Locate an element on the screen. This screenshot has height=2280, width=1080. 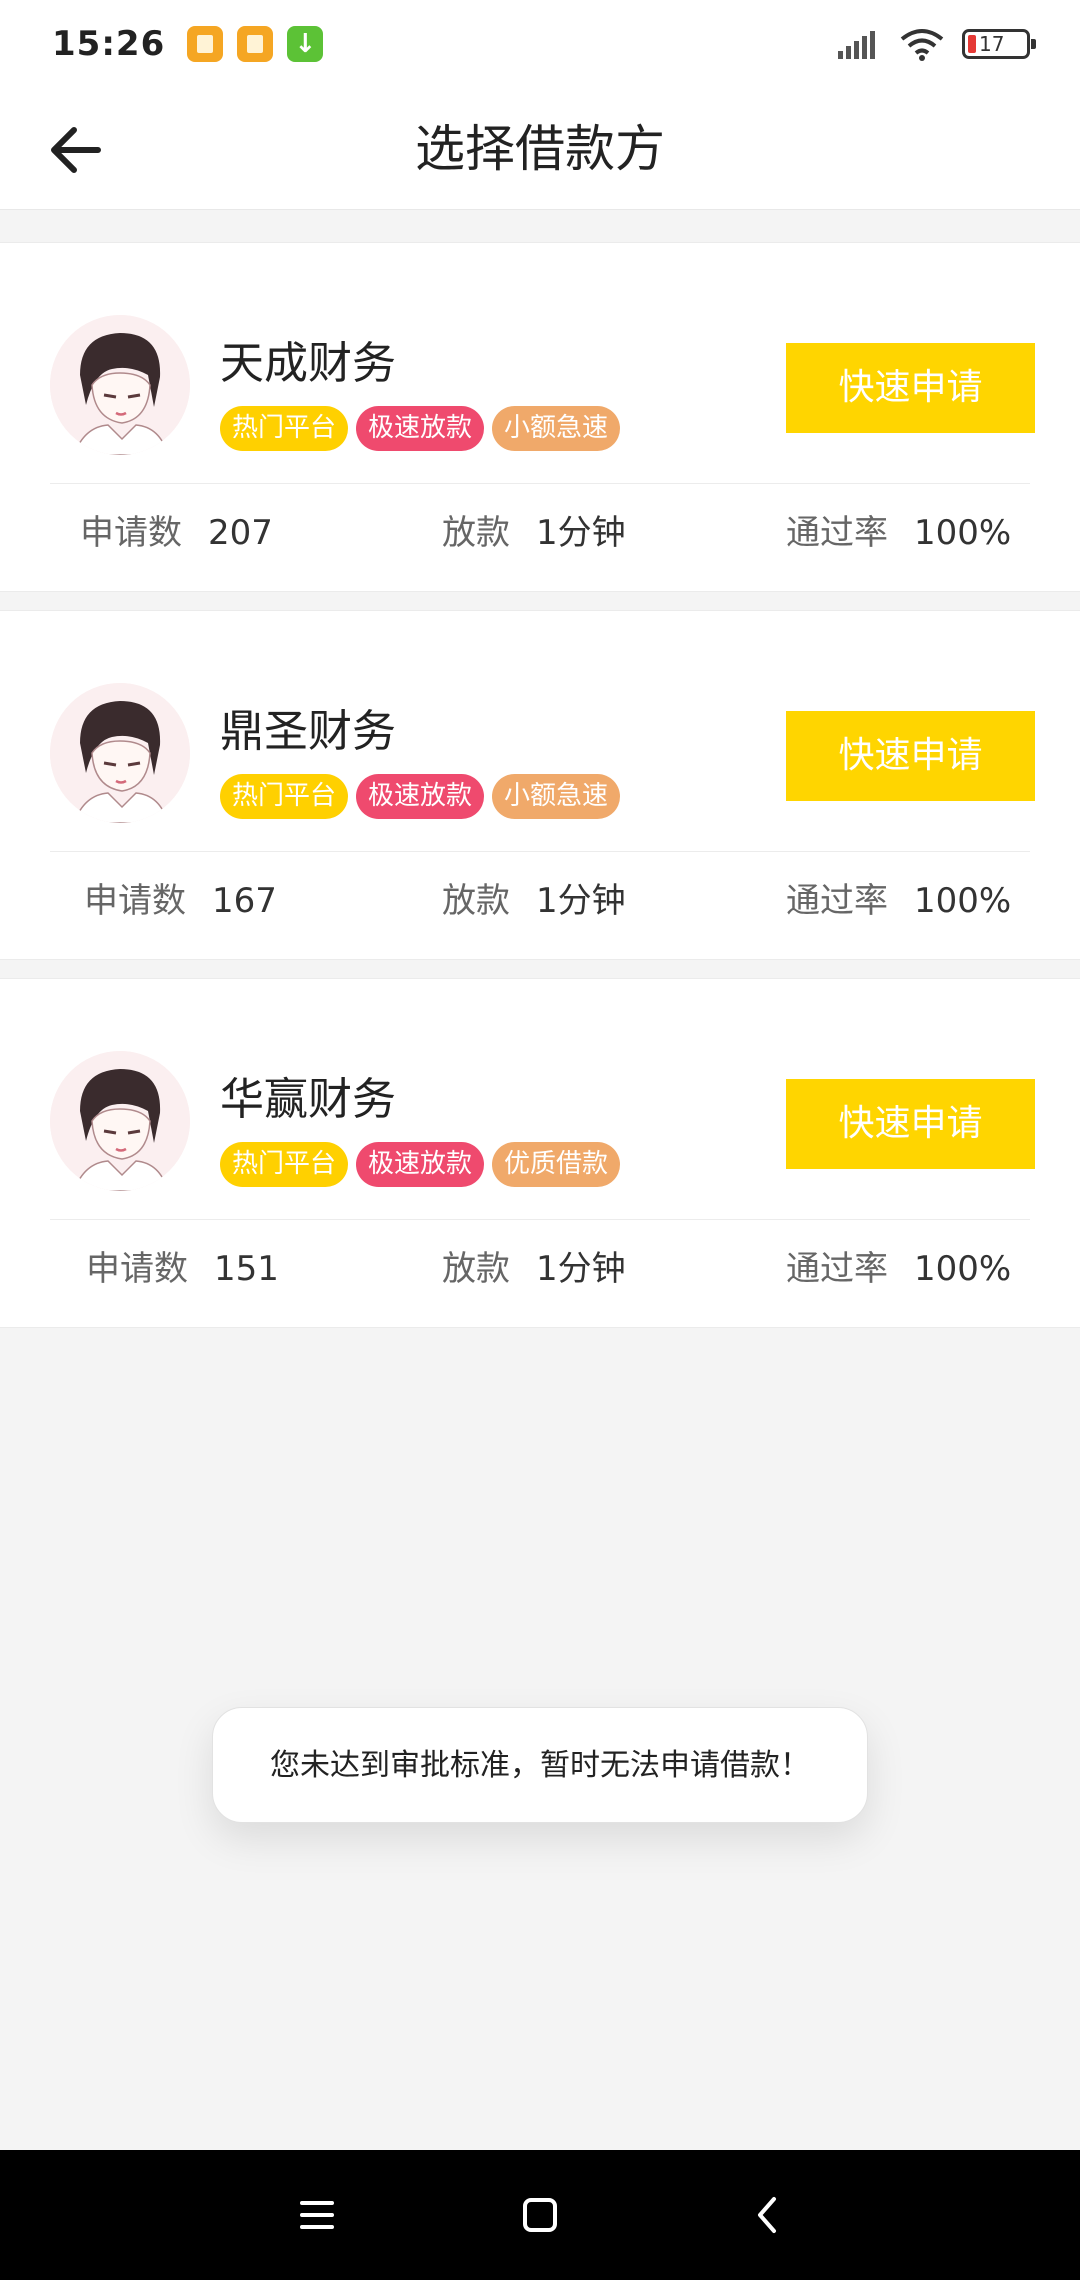
header: 选择借款方 is located at coordinates (540, 149).